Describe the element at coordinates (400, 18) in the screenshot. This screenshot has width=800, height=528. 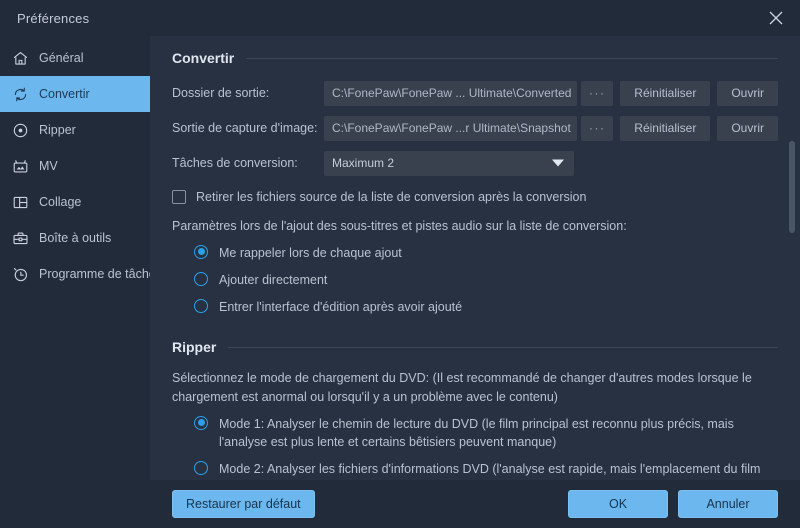
I see `title-bar: Préférences` at that location.